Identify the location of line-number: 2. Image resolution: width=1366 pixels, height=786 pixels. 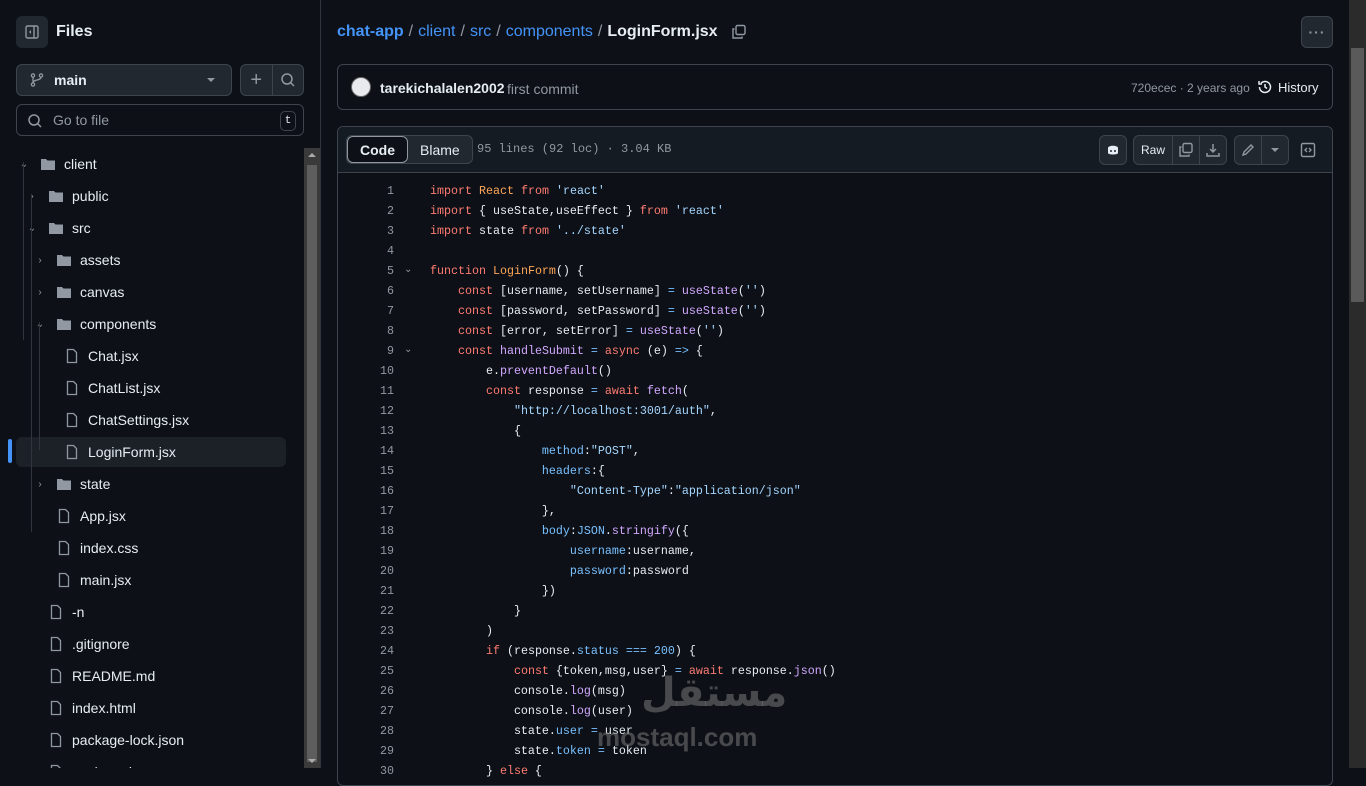
(390, 211).